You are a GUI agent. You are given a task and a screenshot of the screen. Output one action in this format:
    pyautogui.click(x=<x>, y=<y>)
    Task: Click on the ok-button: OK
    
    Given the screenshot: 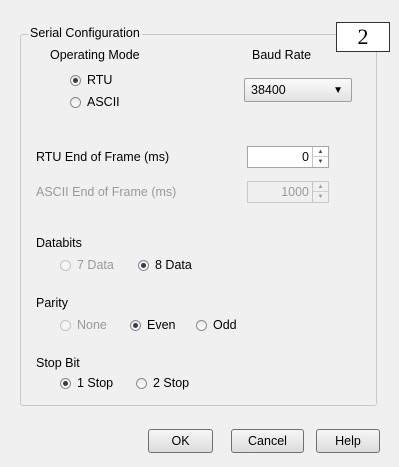 What is the action you would take?
    pyautogui.click(x=180, y=441)
    